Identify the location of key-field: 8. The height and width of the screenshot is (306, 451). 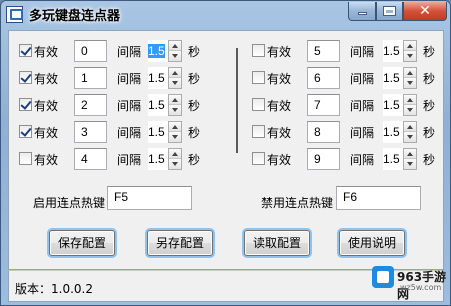
(323, 132).